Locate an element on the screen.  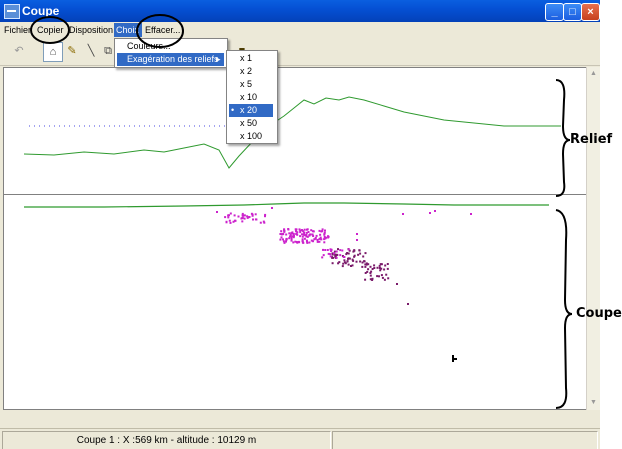
close-button: × is located at coordinates (590, 12).